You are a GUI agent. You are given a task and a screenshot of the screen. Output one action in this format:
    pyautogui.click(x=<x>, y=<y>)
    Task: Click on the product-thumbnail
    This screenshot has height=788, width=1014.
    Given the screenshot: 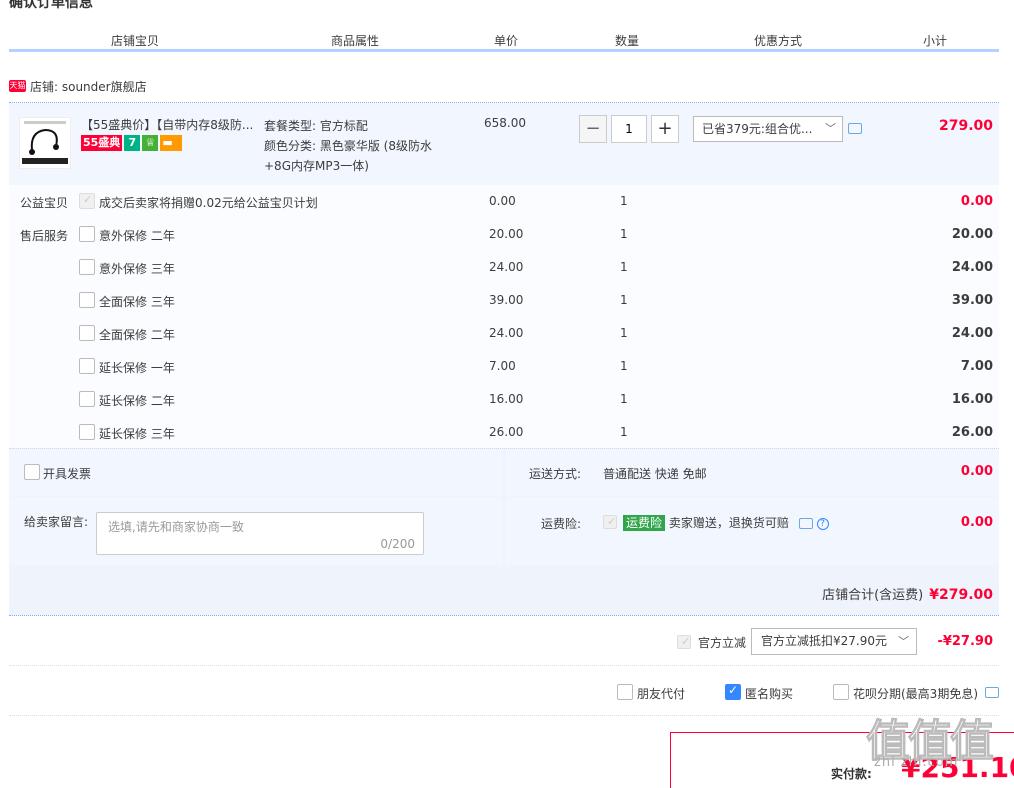 What is the action you would take?
    pyautogui.click(x=45, y=143)
    